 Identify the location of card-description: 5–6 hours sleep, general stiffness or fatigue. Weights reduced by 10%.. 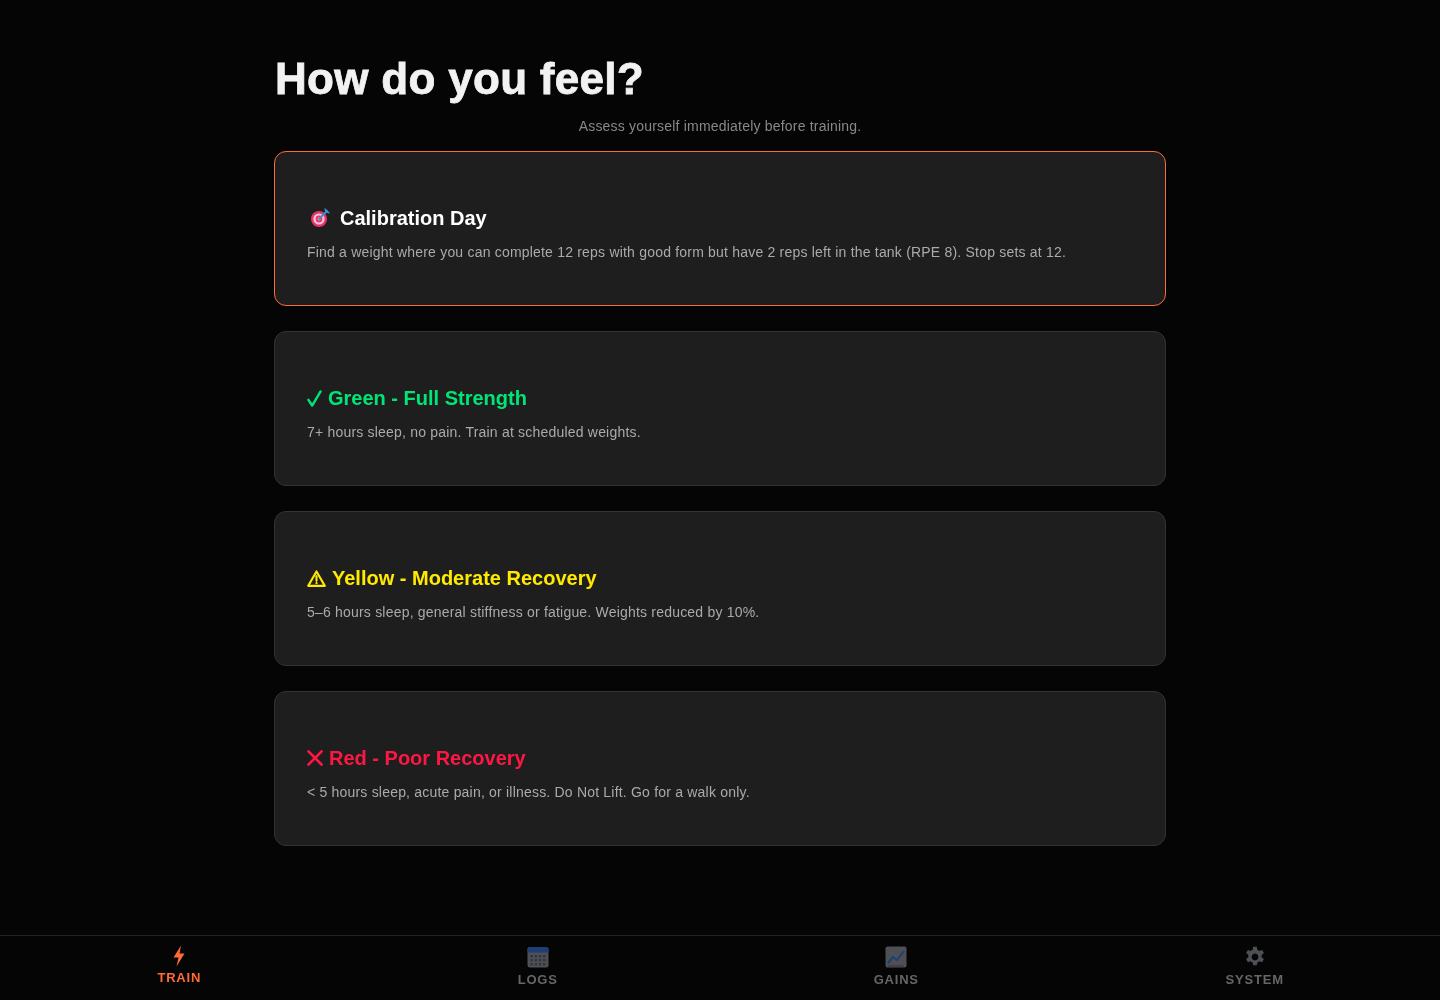
(534, 612).